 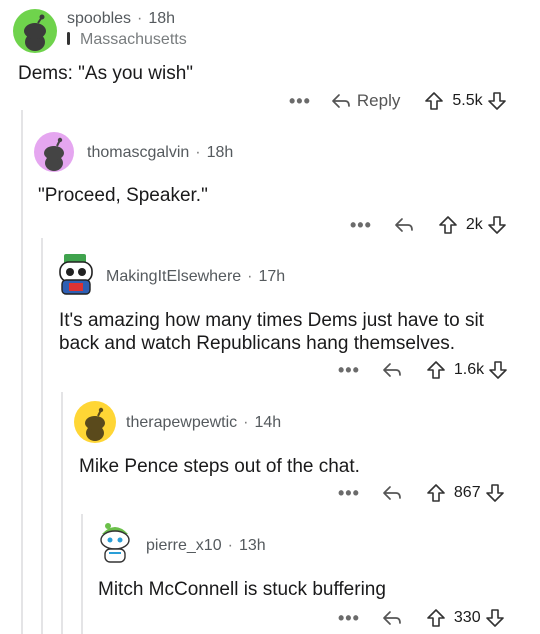 I want to click on comment-actions: ••• Reply 5.5k, so click(x=398, y=101).